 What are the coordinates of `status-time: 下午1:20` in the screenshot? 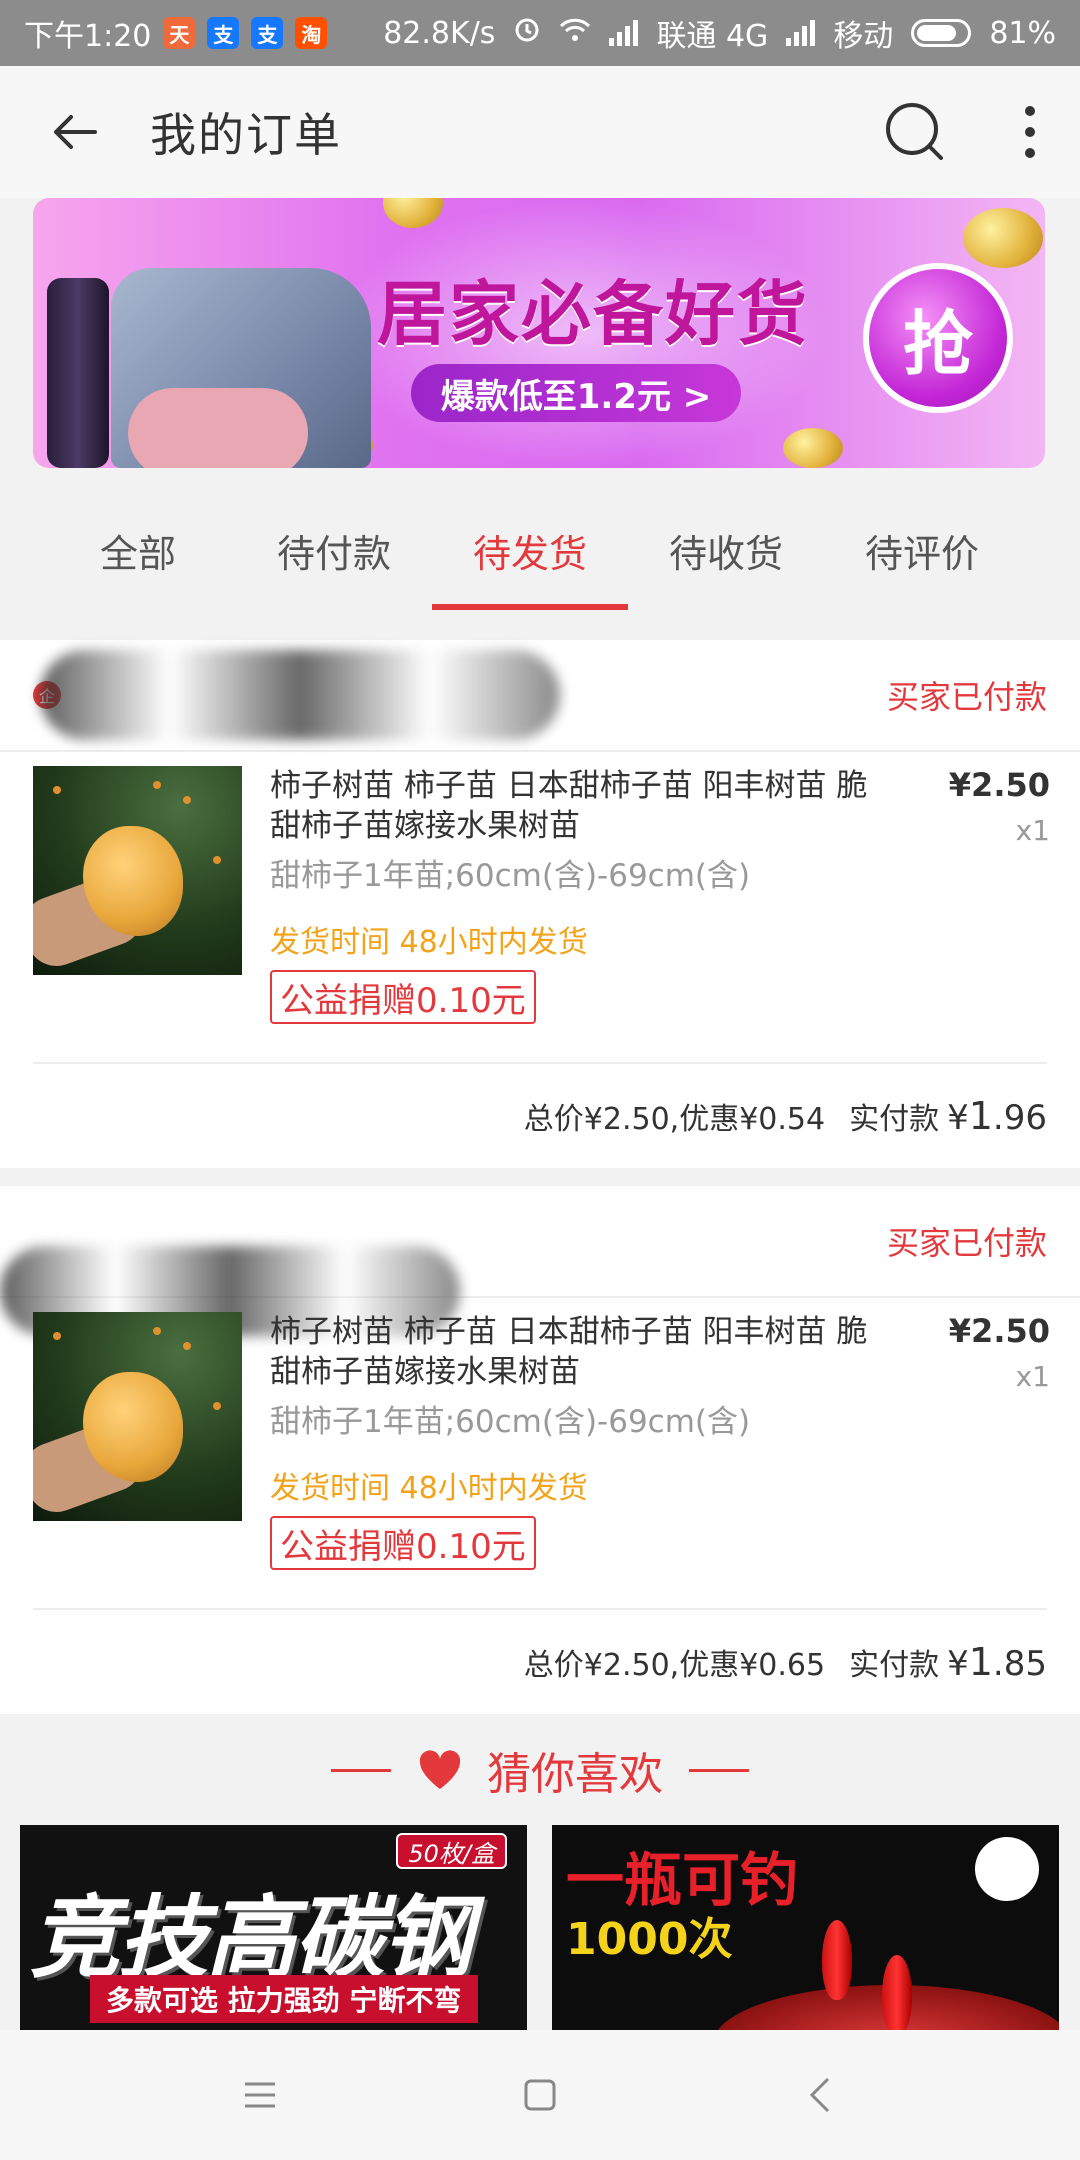 It's located at (88, 36).